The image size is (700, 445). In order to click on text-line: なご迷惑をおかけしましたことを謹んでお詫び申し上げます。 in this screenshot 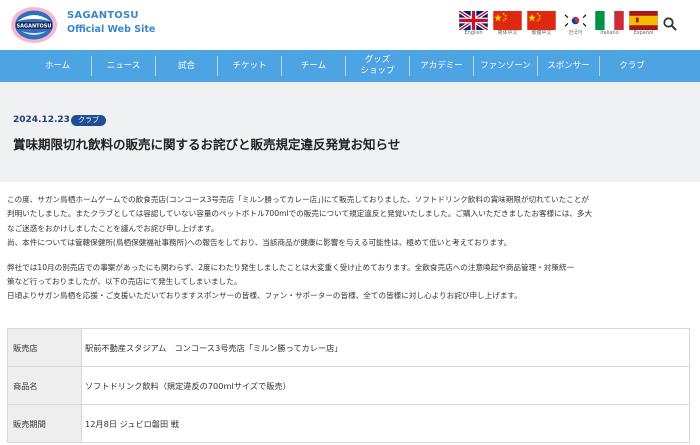, I will do `click(113, 228)`.